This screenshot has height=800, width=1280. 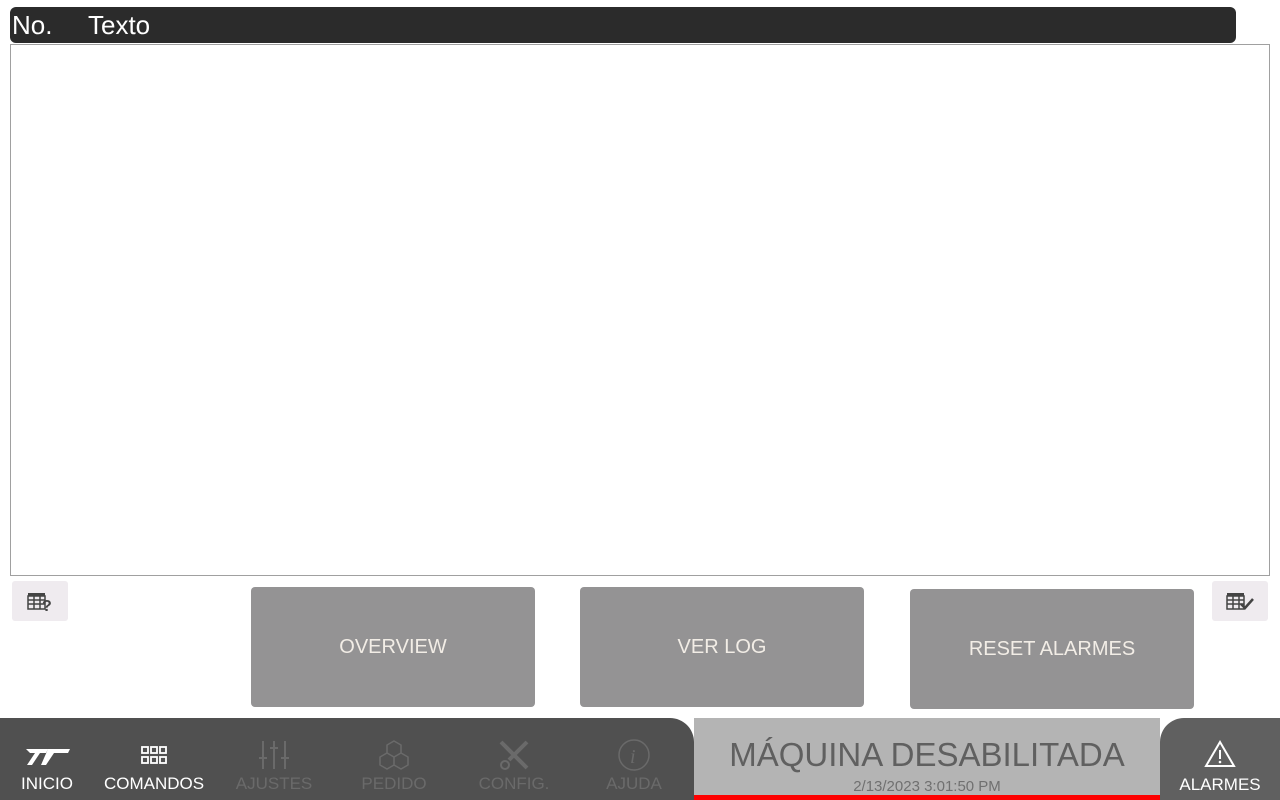 What do you see at coordinates (927, 754) in the screenshot?
I see `machine-status-text: MÁQUINA DESABILITADA` at bounding box center [927, 754].